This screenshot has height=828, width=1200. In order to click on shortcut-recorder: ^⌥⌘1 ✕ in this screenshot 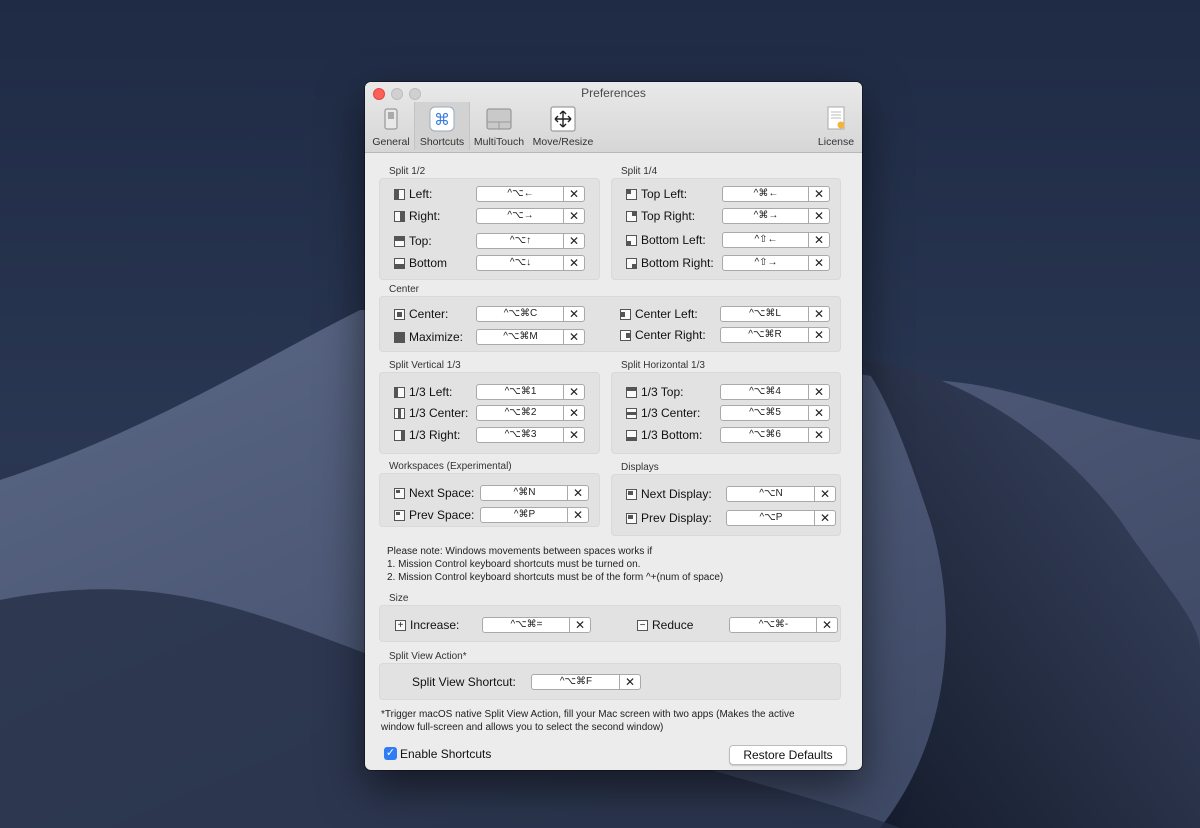, I will do `click(530, 392)`.